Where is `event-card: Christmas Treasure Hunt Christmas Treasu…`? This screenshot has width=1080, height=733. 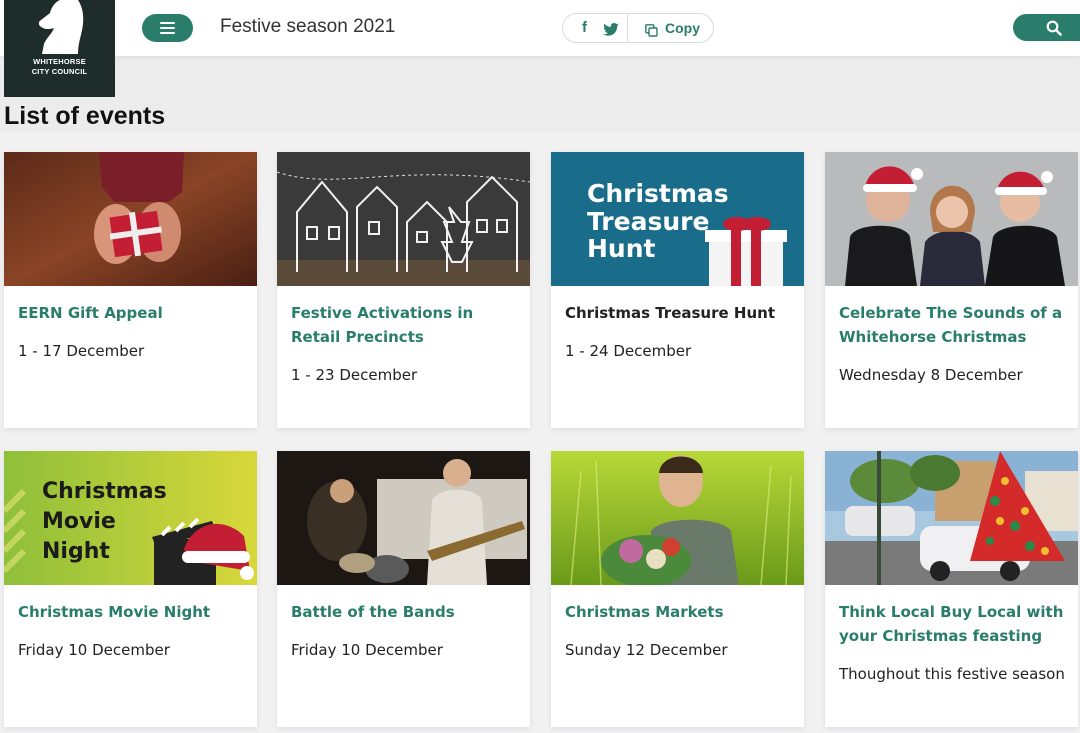
event-card: Christmas Treasure Hunt Christmas Treasu… is located at coordinates (677, 290).